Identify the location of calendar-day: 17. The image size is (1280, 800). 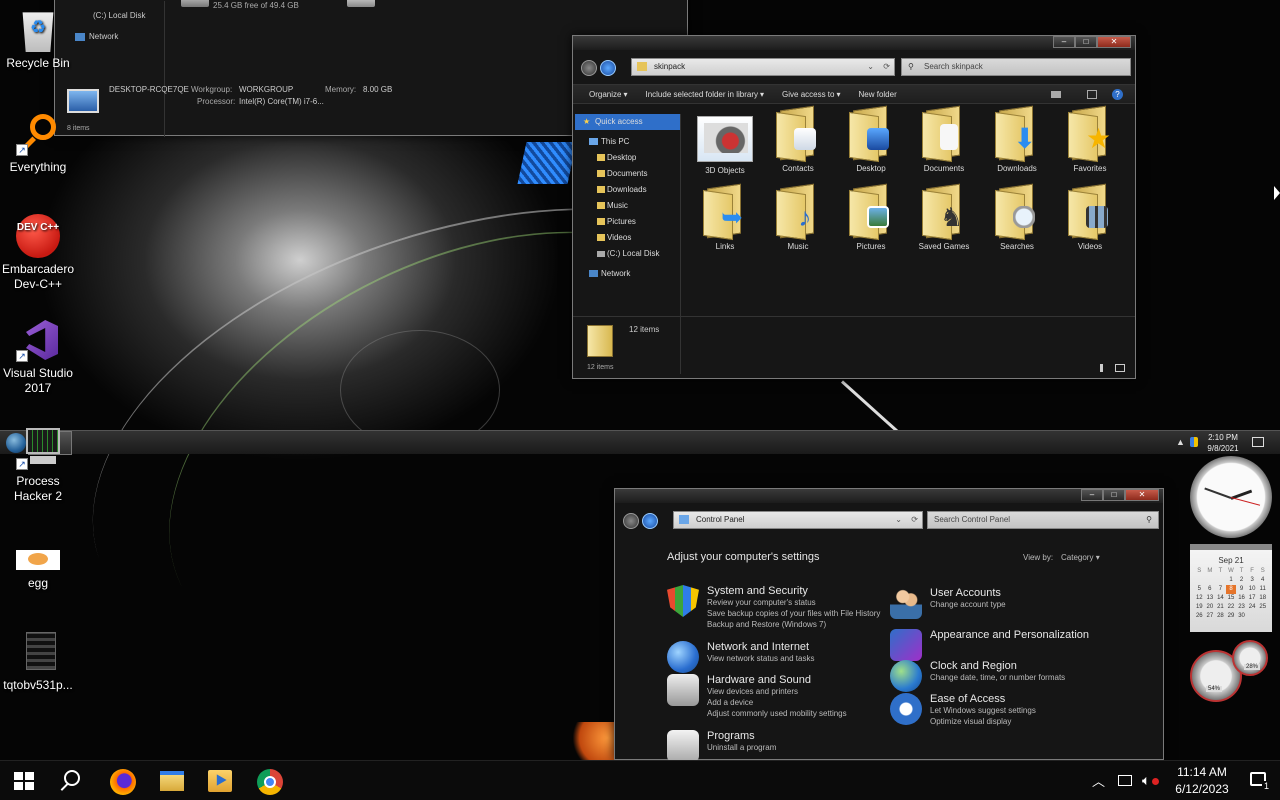
(1252, 598).